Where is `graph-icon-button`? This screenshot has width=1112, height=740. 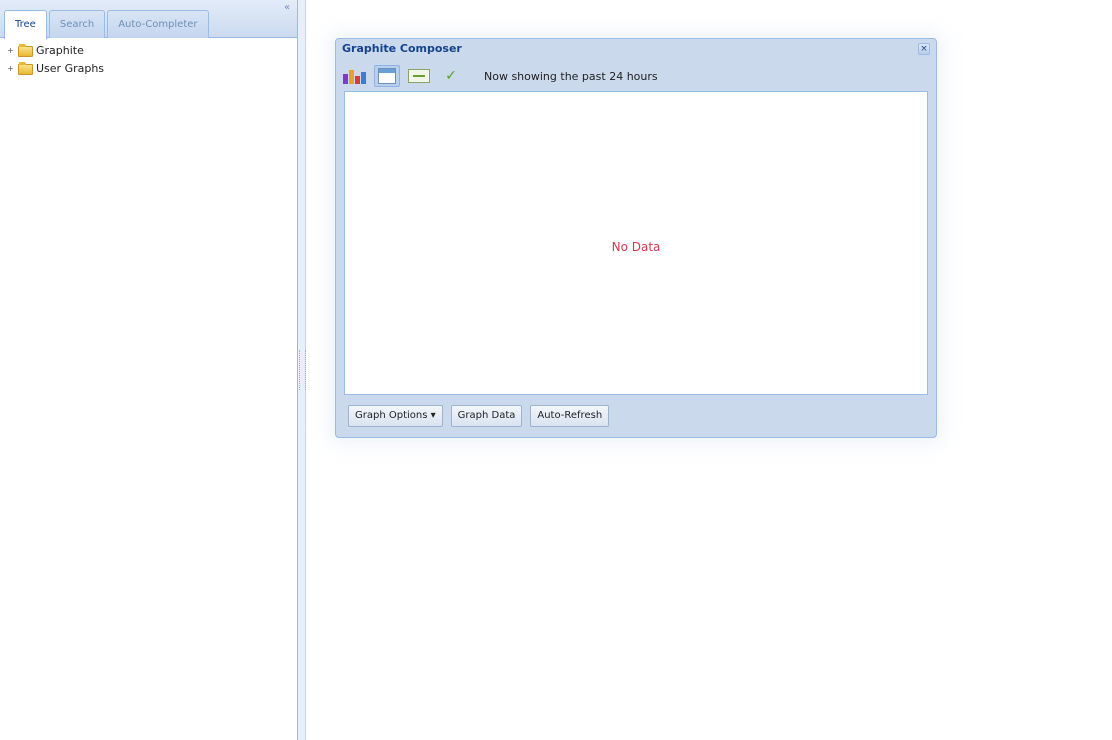
graph-icon-button is located at coordinates (355, 76).